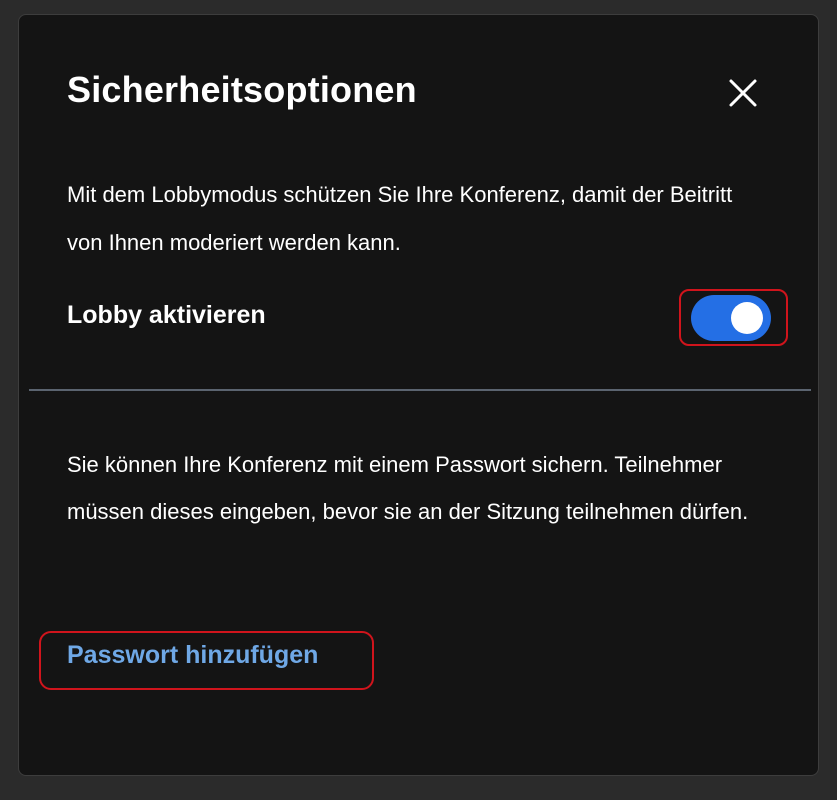 Image resolution: width=837 pixels, height=800 pixels. I want to click on close-icon, so click(743, 93).